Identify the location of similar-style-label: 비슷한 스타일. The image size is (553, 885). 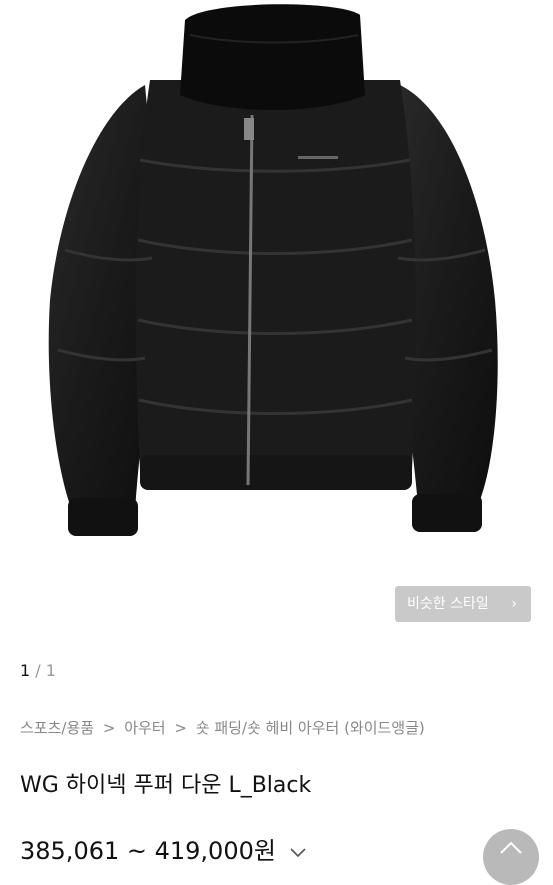
(448, 604).